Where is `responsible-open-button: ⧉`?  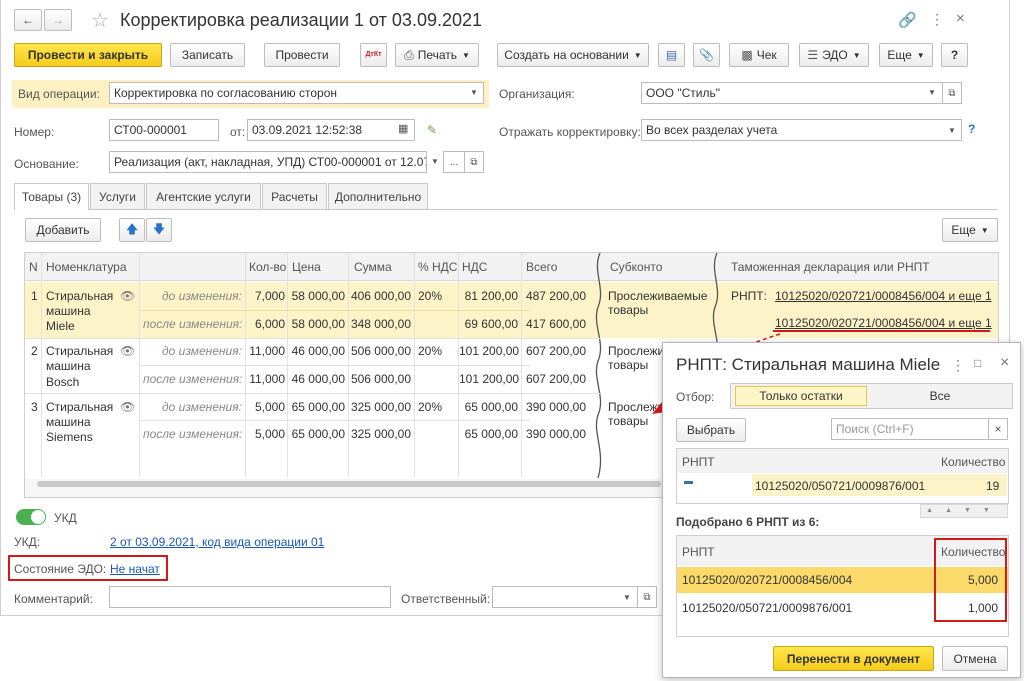 responsible-open-button: ⧉ is located at coordinates (647, 597).